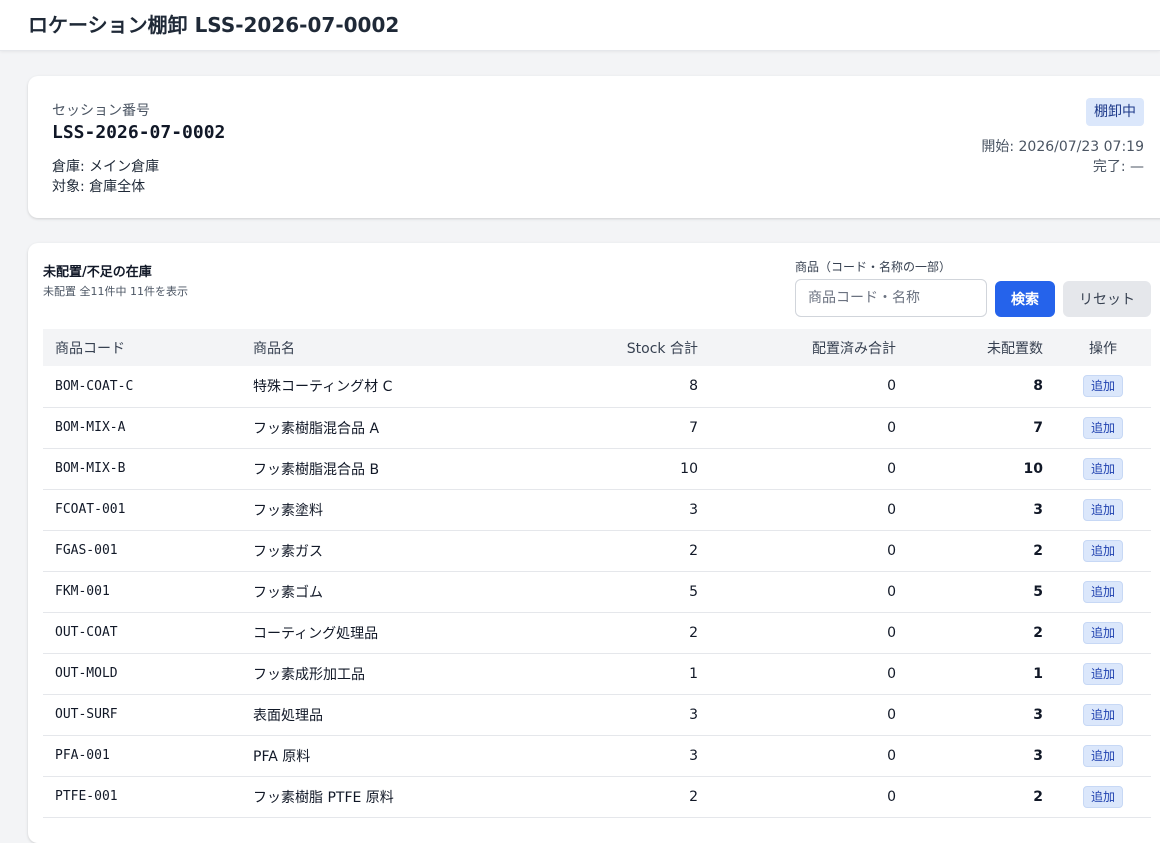 The width and height of the screenshot is (1160, 843). Describe the element at coordinates (361, 674) in the screenshot. I see `cell-product-name: フッ素成形加工品` at that location.